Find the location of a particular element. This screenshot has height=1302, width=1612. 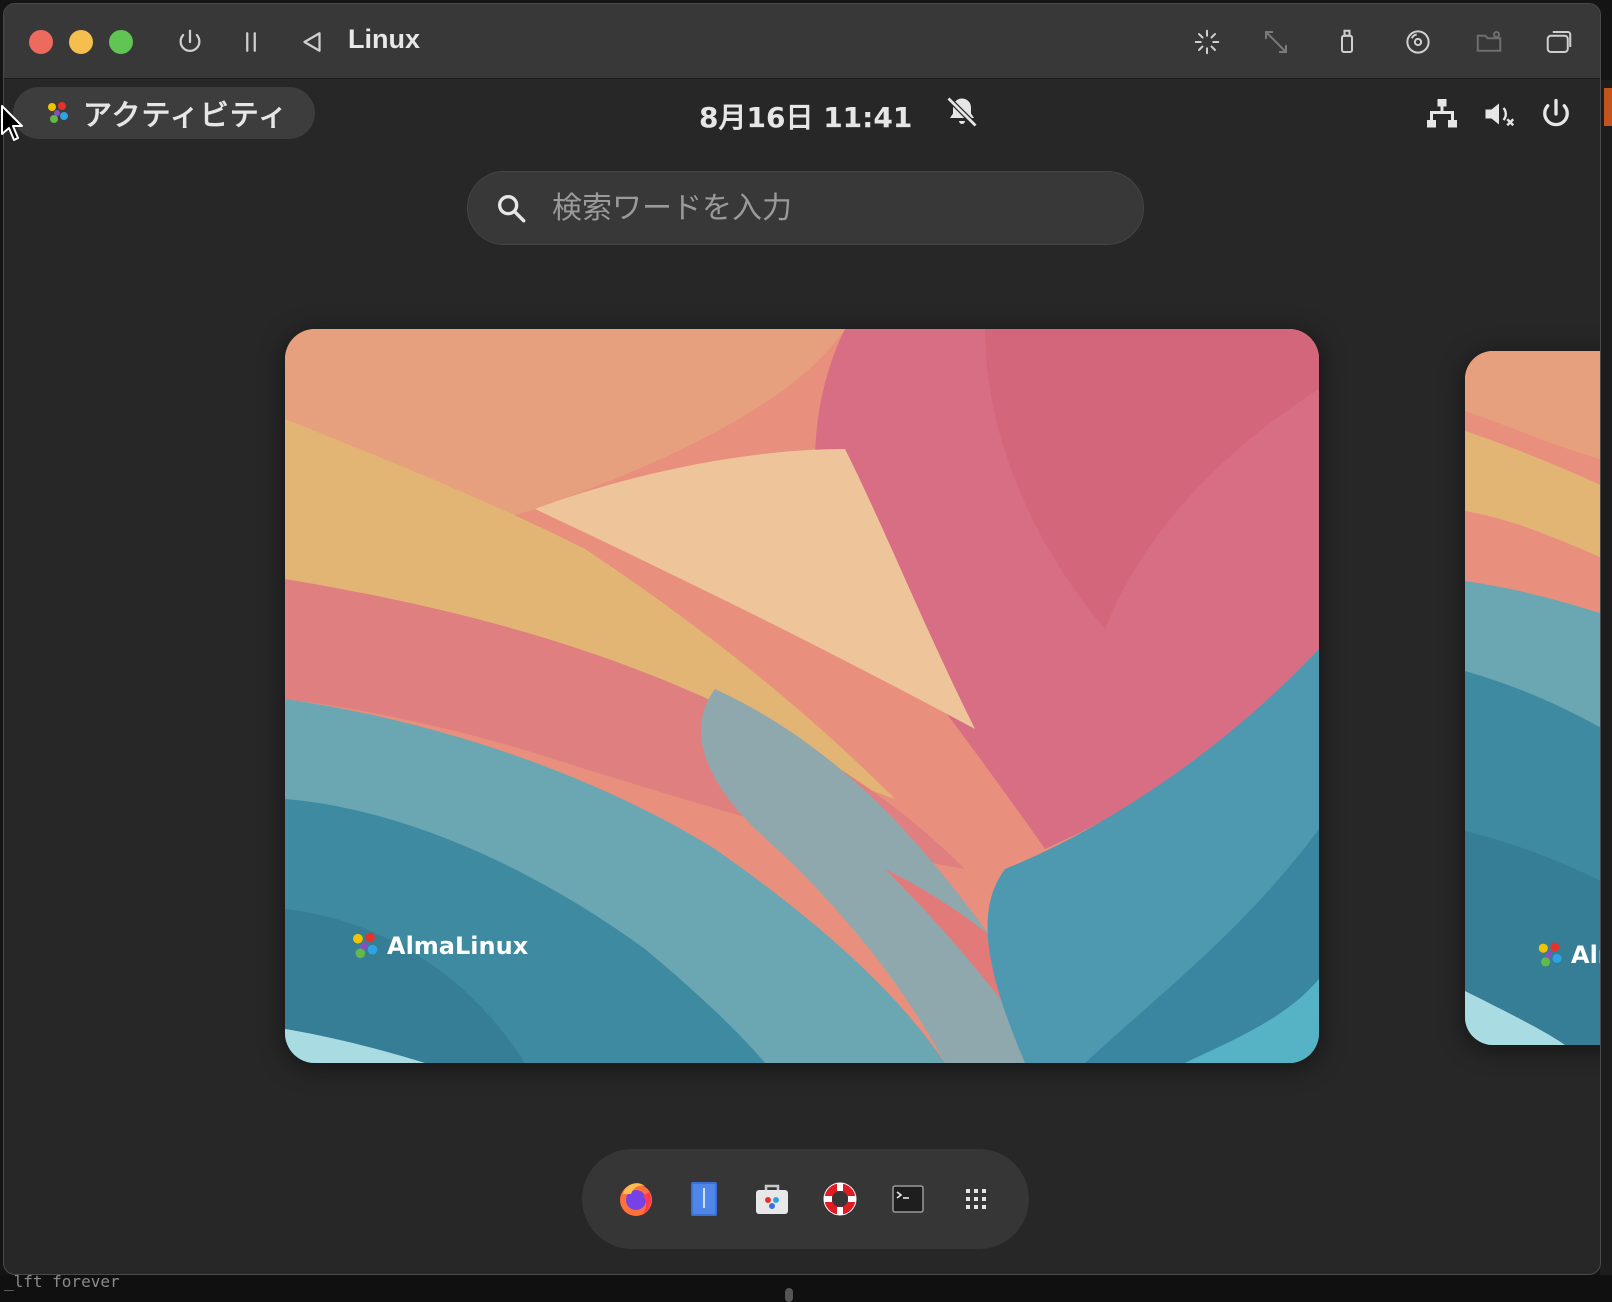

almalinux-text: AlmaLinux is located at coordinates (458, 946).